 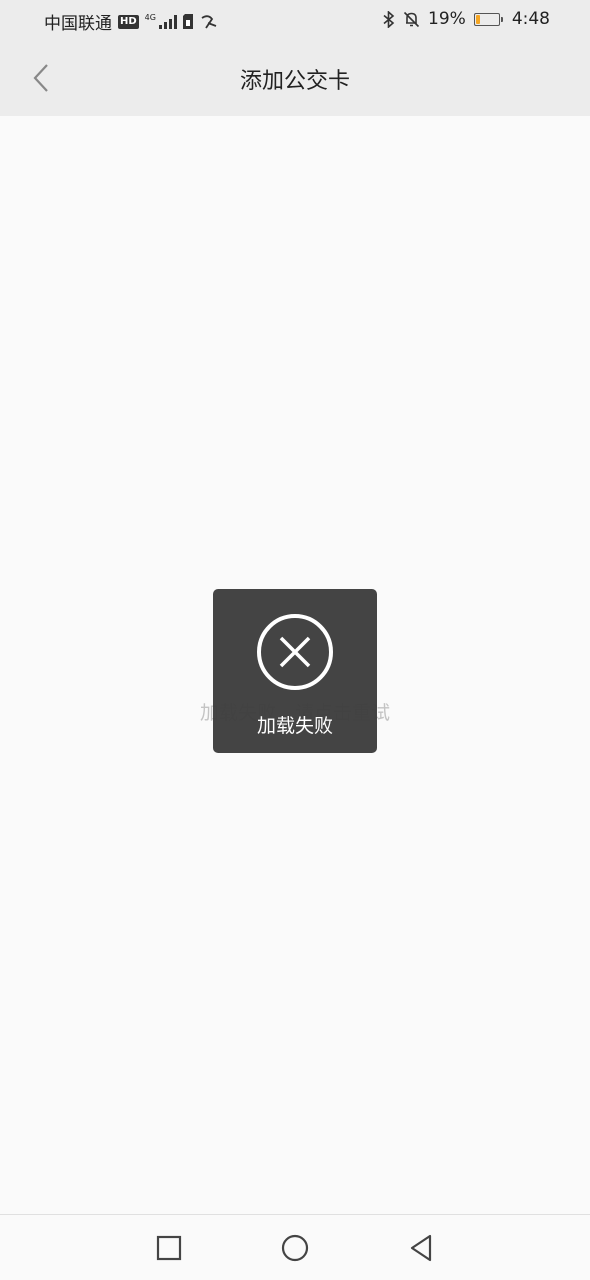 I want to click on system-back-button, so click(x=421, y=1248).